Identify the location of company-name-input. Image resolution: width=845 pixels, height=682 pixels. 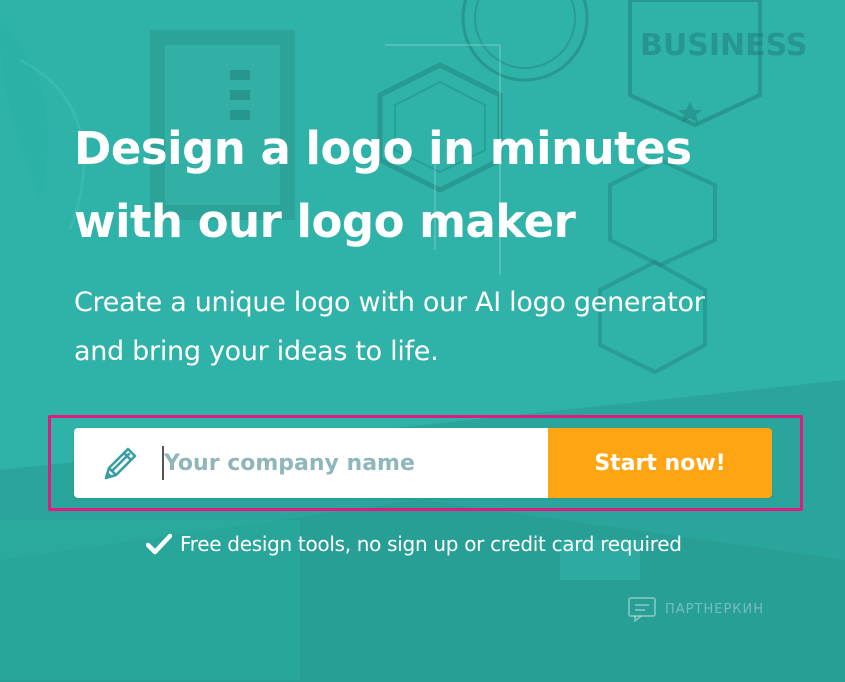
(349, 463).